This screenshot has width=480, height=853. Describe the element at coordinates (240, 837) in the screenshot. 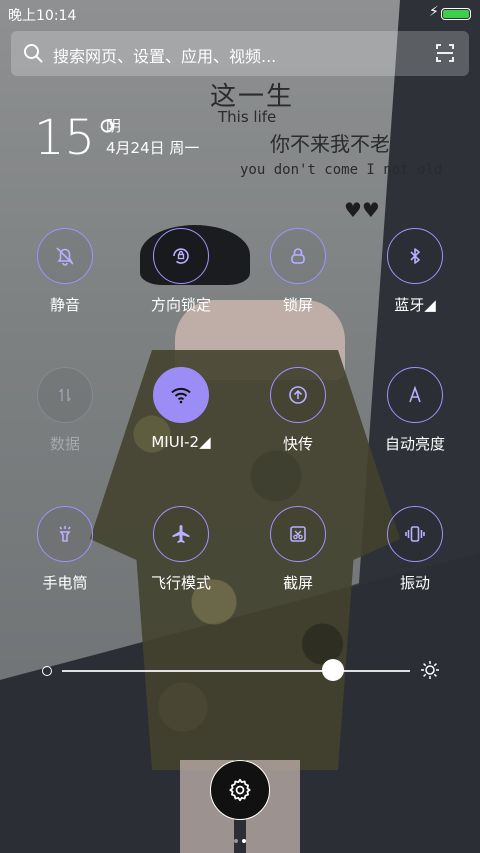

I see `page-indicator` at that location.